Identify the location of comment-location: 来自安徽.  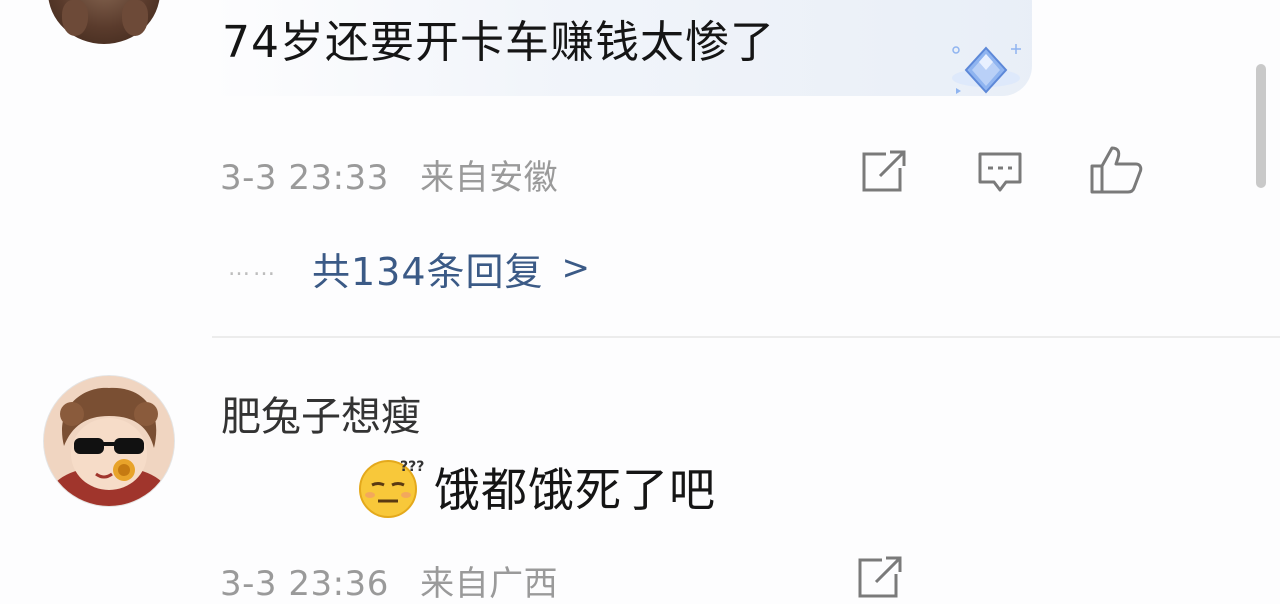
(489, 178).